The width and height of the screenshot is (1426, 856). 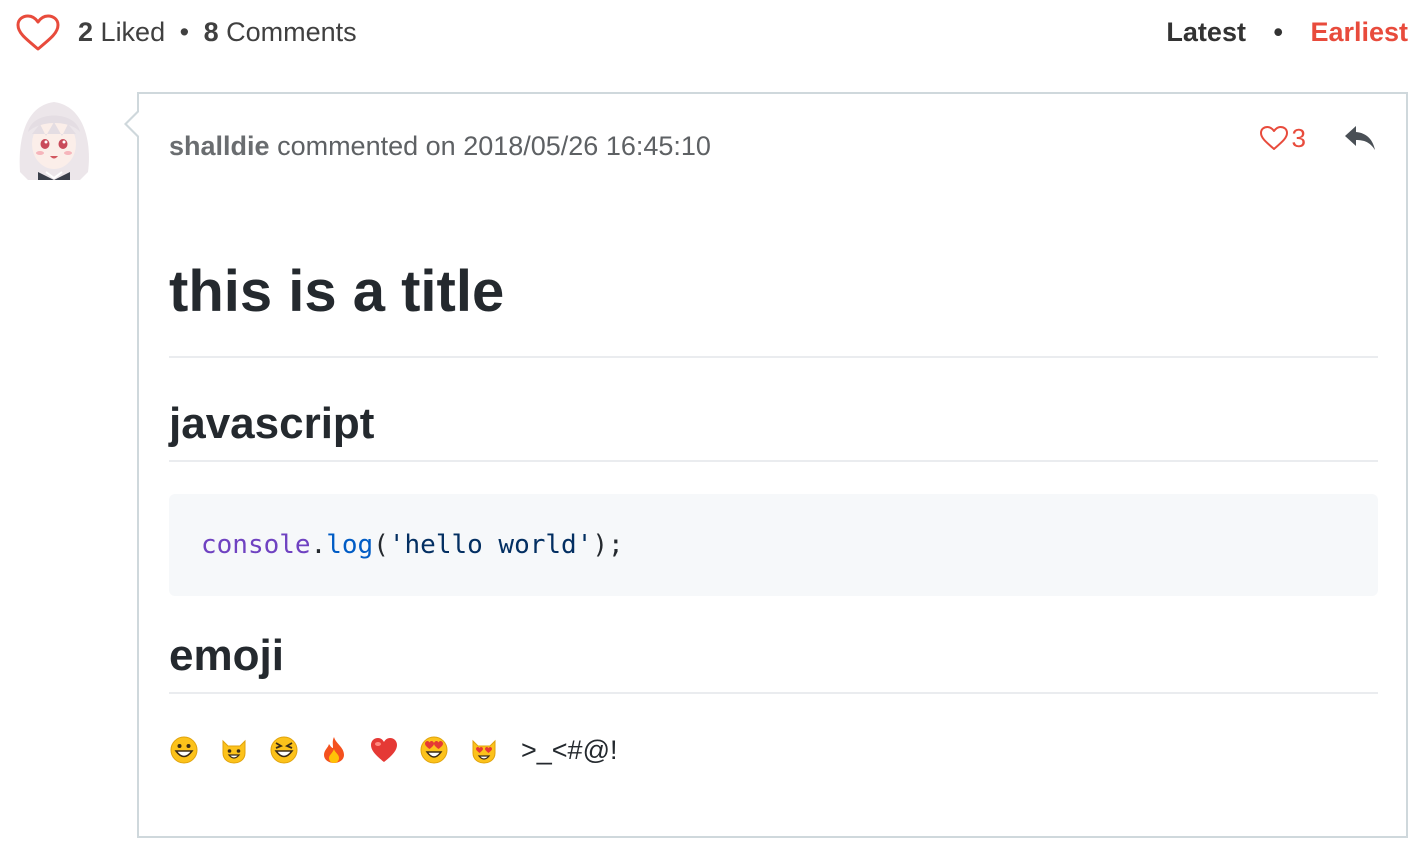 I want to click on emoji-text: >_<#@!, so click(x=569, y=750).